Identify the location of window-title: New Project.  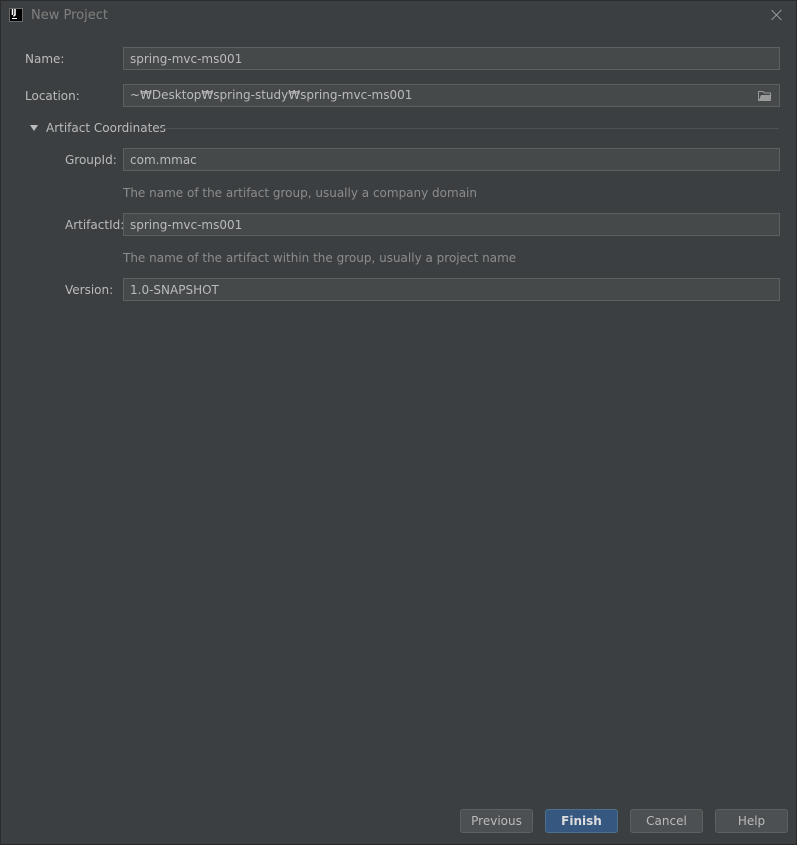
(69, 15).